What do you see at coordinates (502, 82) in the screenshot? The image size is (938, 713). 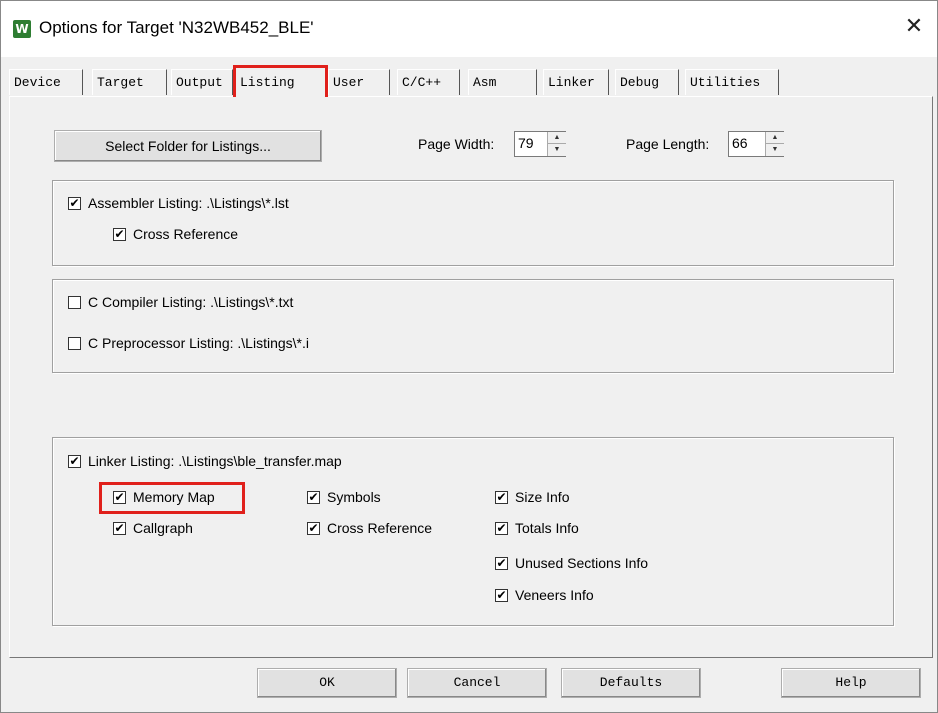 I see `tab-asm: Asm` at bounding box center [502, 82].